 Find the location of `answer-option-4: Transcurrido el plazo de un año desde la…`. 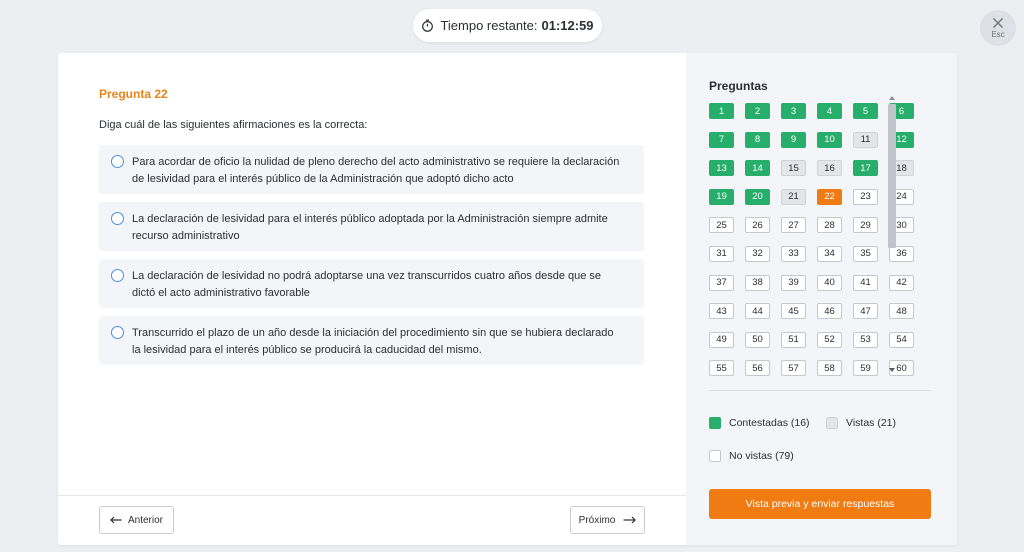

answer-option-4: Transcurrido el plazo de un año desde la… is located at coordinates (371, 340).